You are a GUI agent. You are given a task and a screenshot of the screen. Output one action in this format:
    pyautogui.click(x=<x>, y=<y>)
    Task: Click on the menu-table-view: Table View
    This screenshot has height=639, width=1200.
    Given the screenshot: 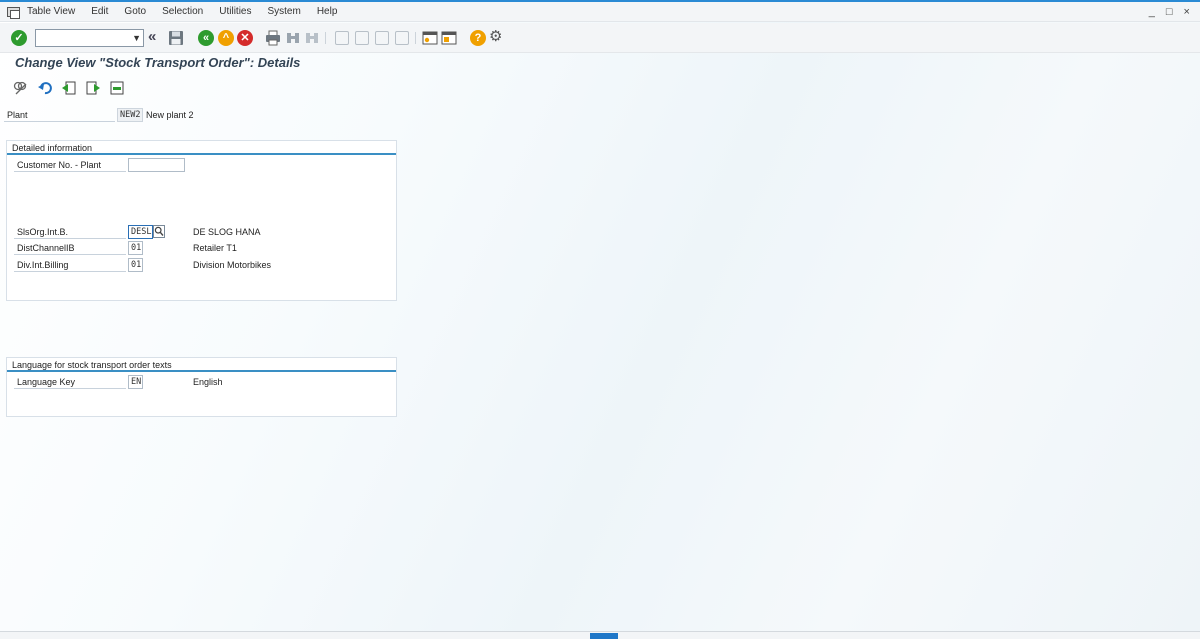 What is the action you would take?
    pyautogui.click(x=51, y=11)
    